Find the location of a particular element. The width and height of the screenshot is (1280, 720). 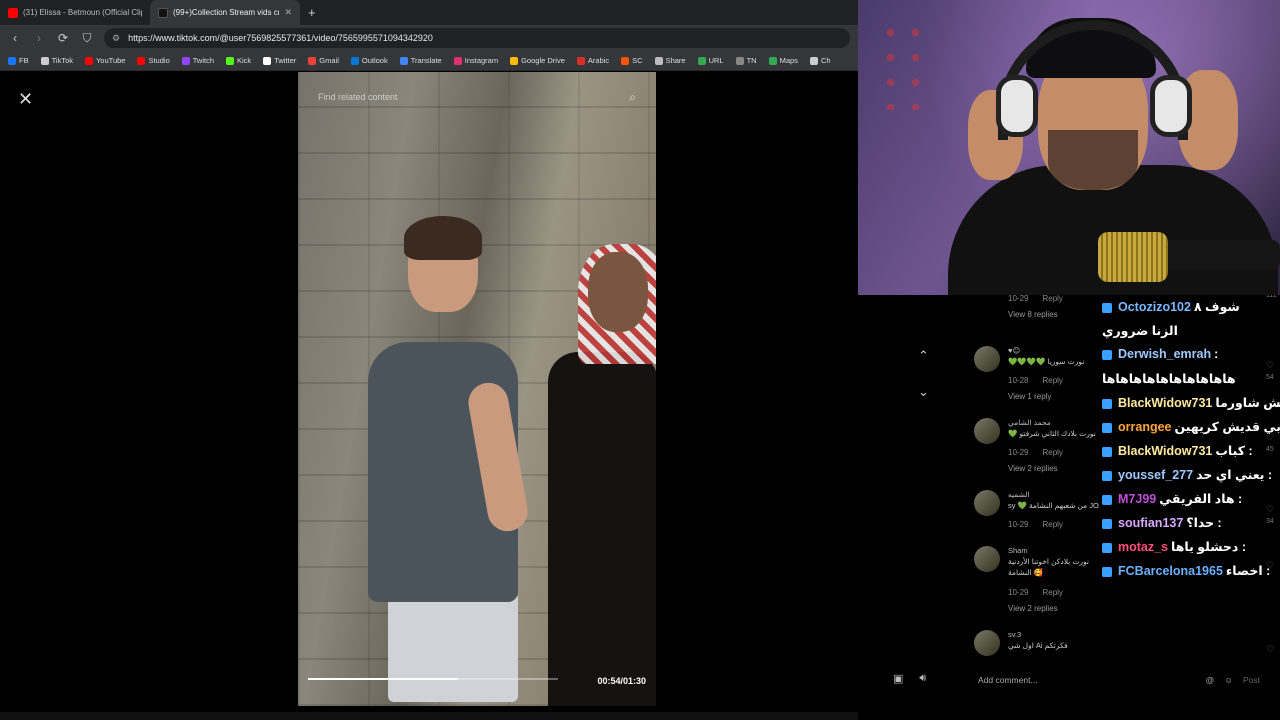

view-replies-button: View 8 replies is located at coordinates (1033, 314).